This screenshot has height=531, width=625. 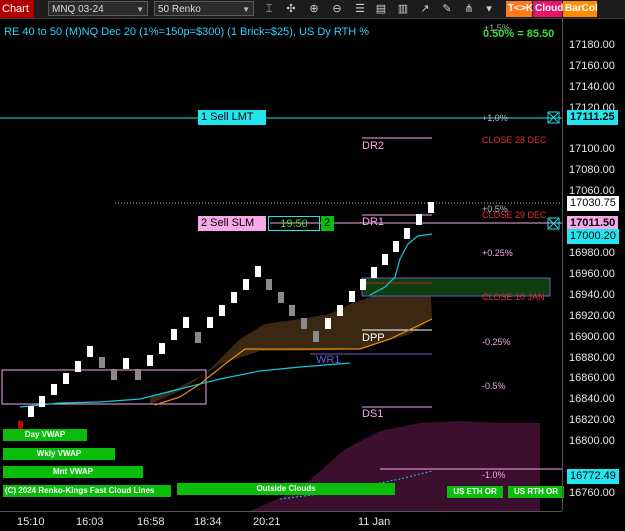 I want to click on sell-slm-order: 2 Sell SLM, so click(x=232, y=223).